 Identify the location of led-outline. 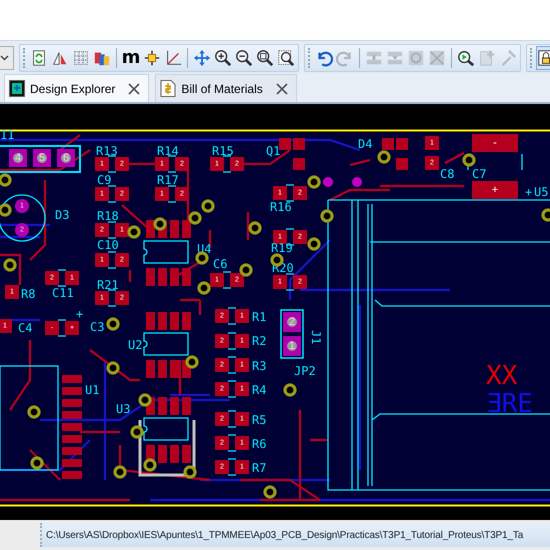
(23, 218).